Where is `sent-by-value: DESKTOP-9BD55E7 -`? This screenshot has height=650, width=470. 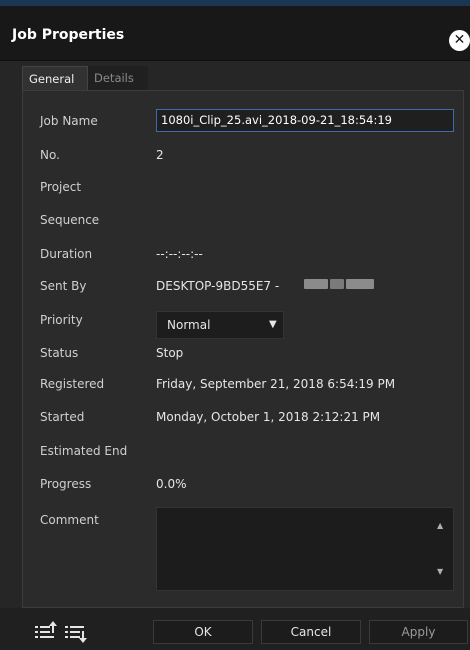 sent-by-value: DESKTOP-9BD55E7 - is located at coordinates (218, 286).